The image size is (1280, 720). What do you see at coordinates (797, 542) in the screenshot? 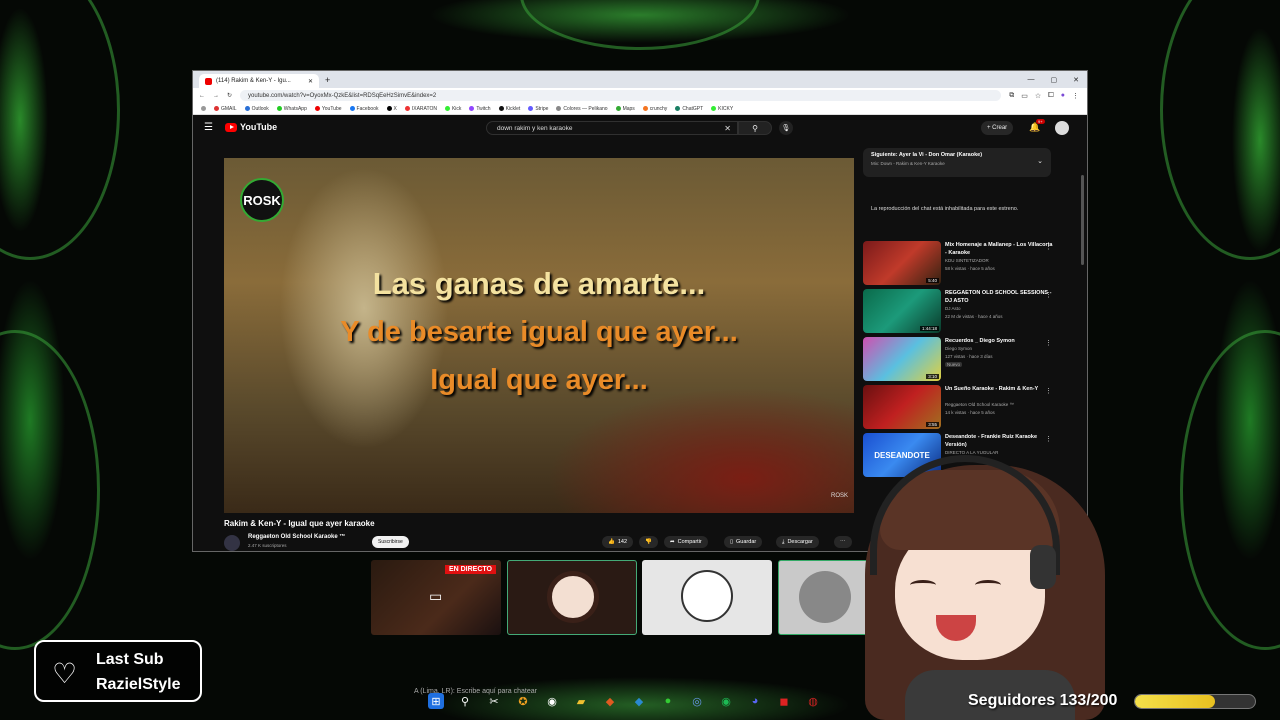
I see `download-button: ⤓ Descargar` at bounding box center [797, 542].